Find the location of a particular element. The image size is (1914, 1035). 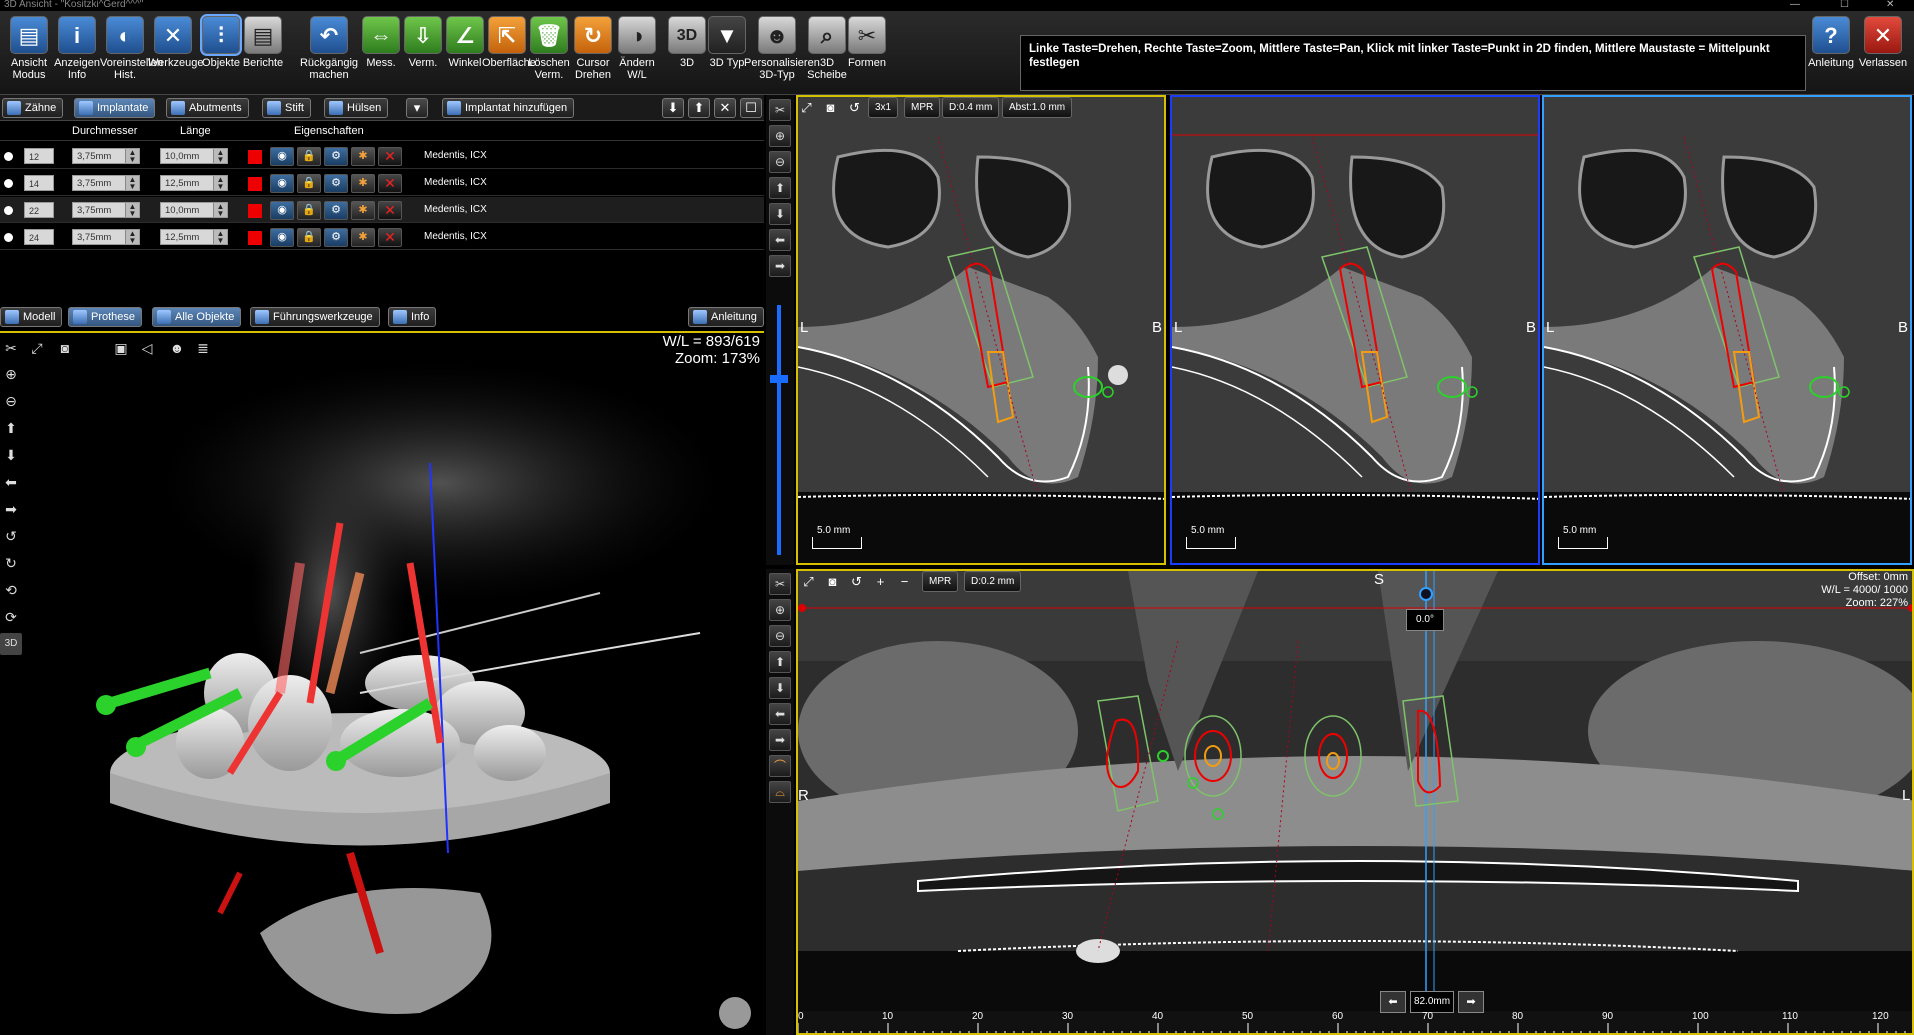

cursor-rotate-button: ↻ Cursor Drehen is located at coordinates (593, 54).